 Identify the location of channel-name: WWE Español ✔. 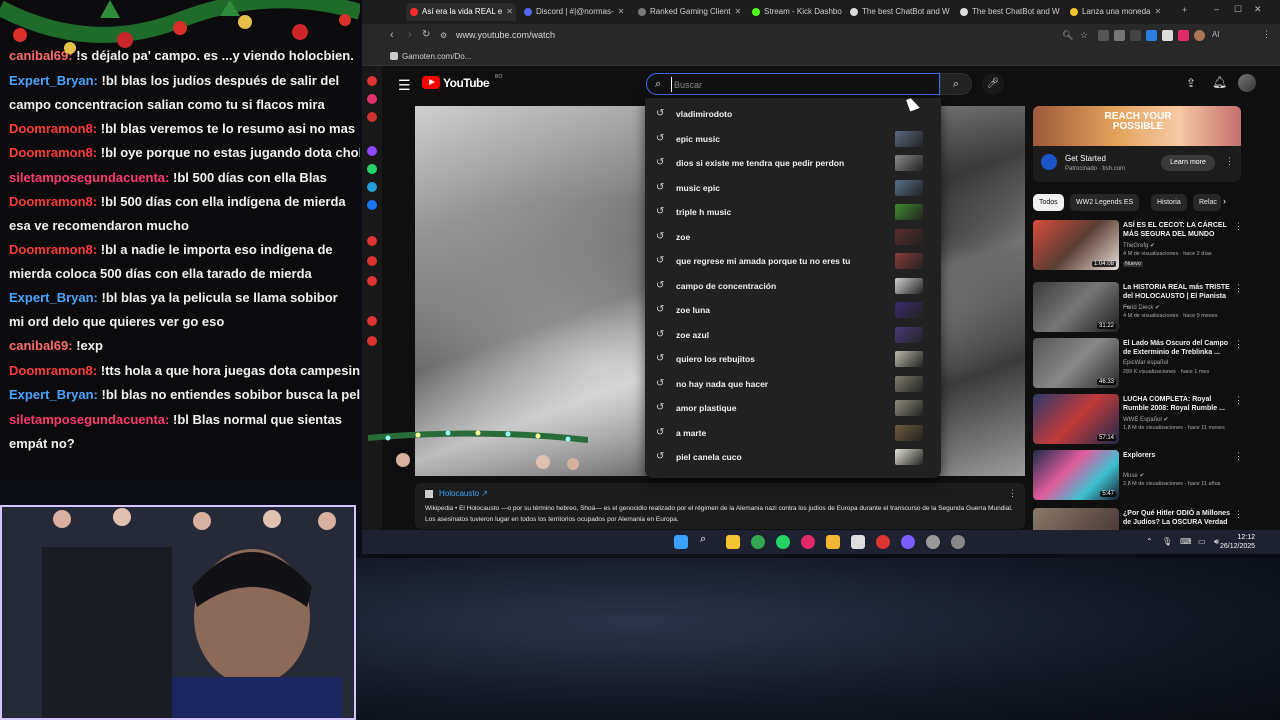
(1145, 419).